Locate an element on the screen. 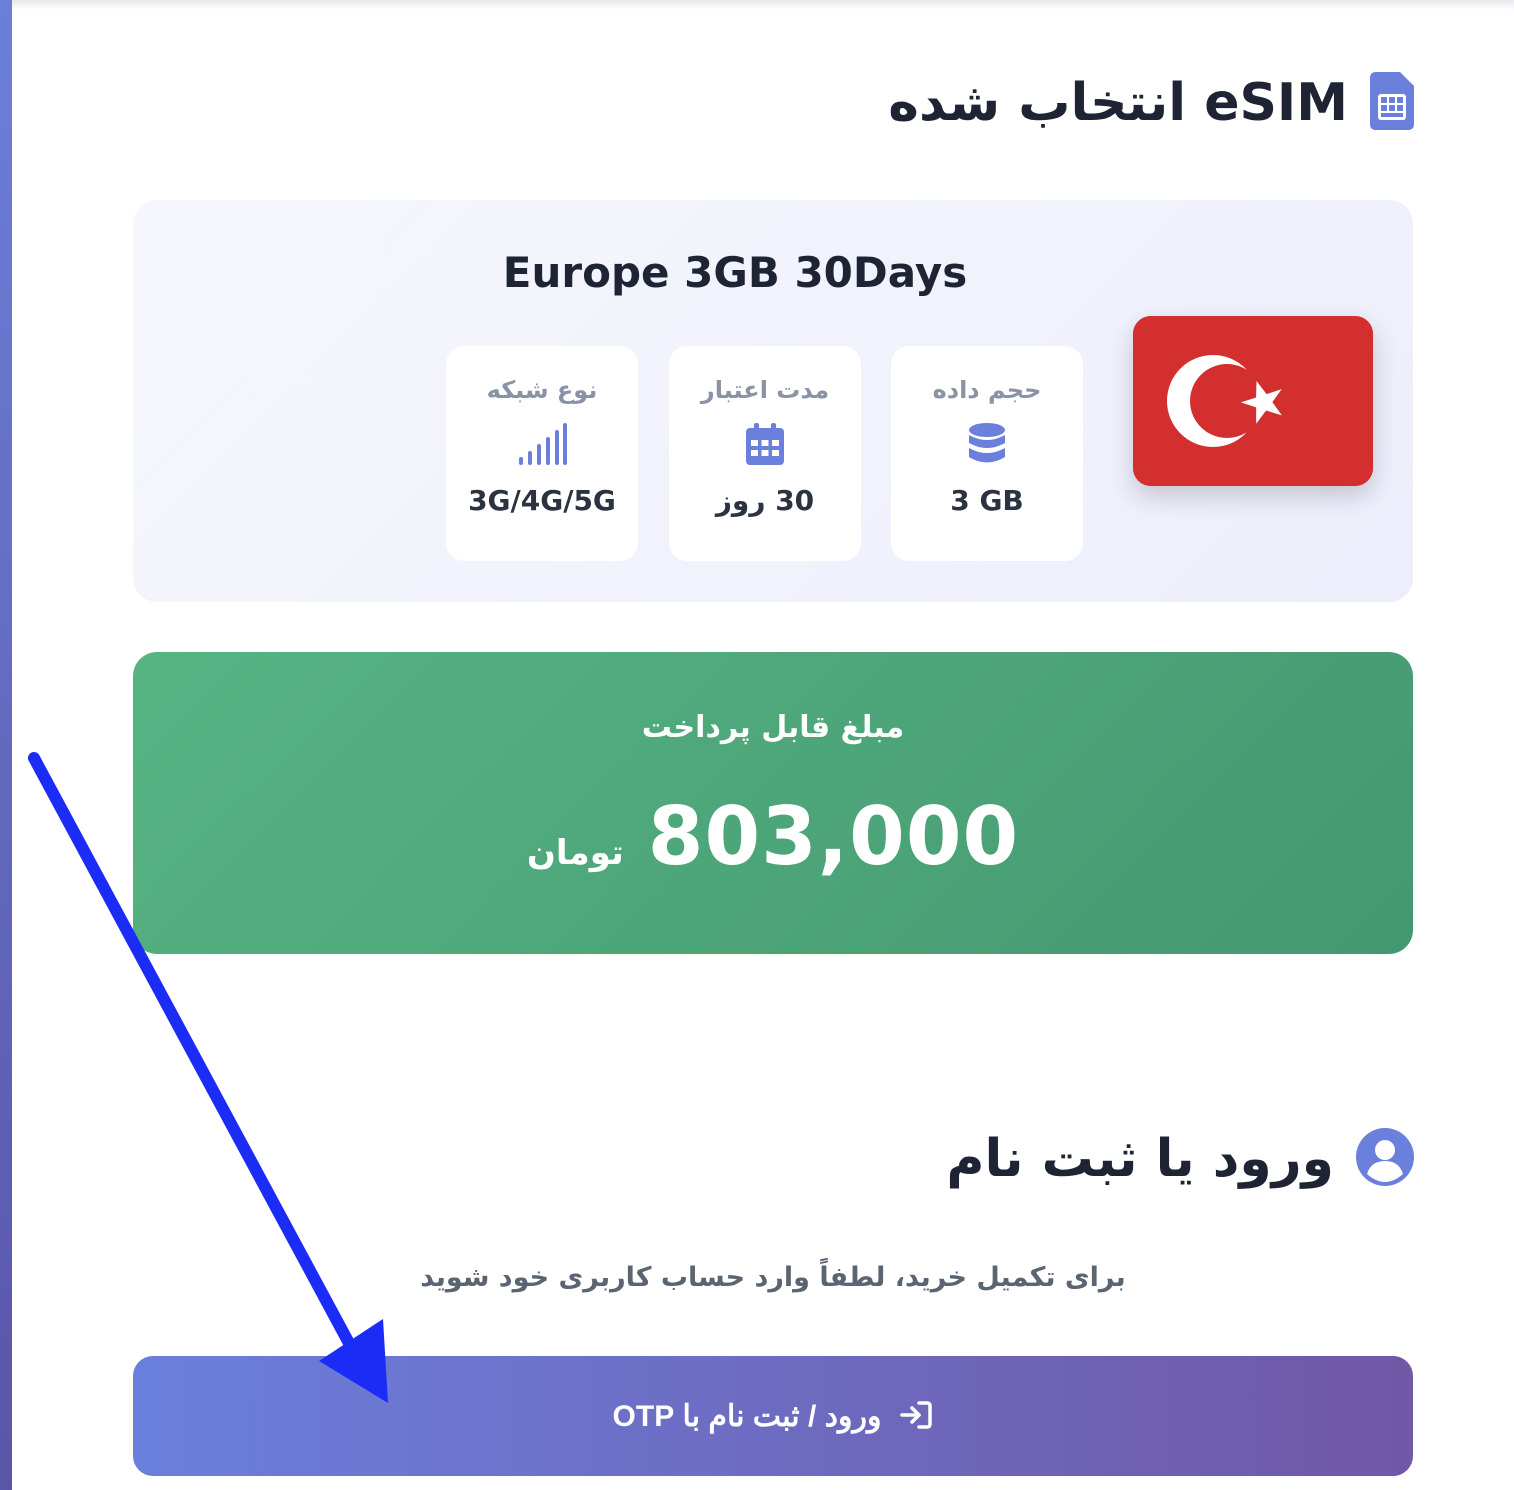  selected-esim-heading: eSIM انتخاب شده is located at coordinates (1151, 103).